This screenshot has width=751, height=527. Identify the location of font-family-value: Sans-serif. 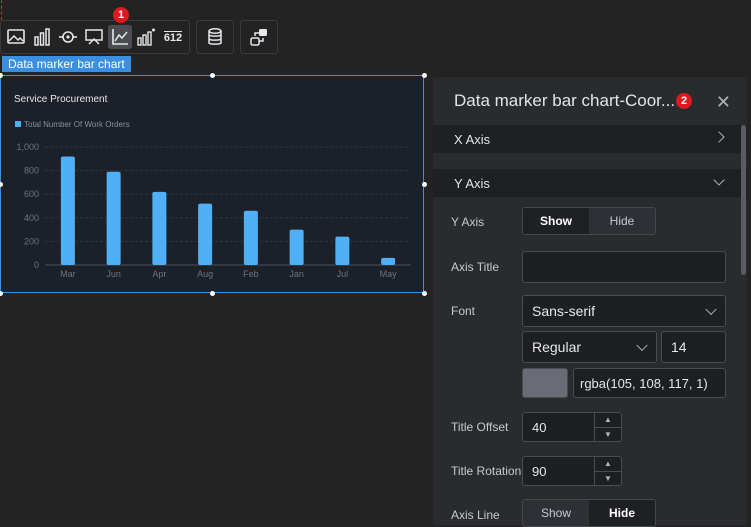
(564, 311).